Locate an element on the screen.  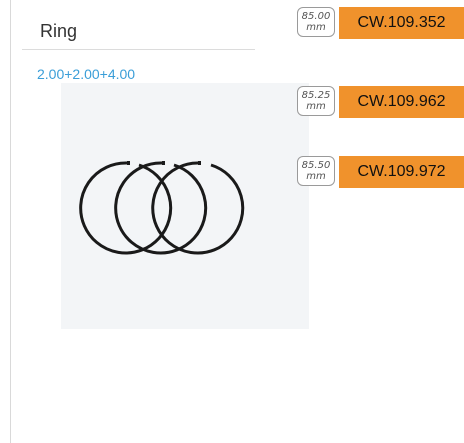
title-divider is located at coordinates (138, 49).